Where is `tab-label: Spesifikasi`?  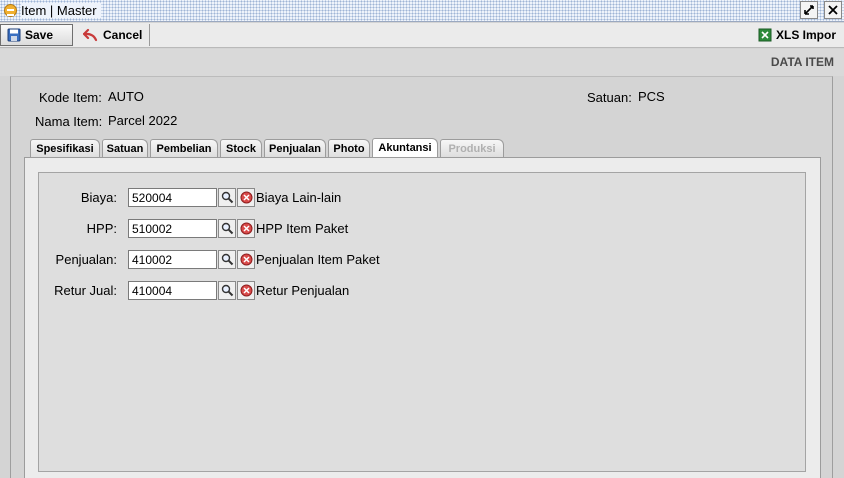 tab-label: Spesifikasi is located at coordinates (65, 149).